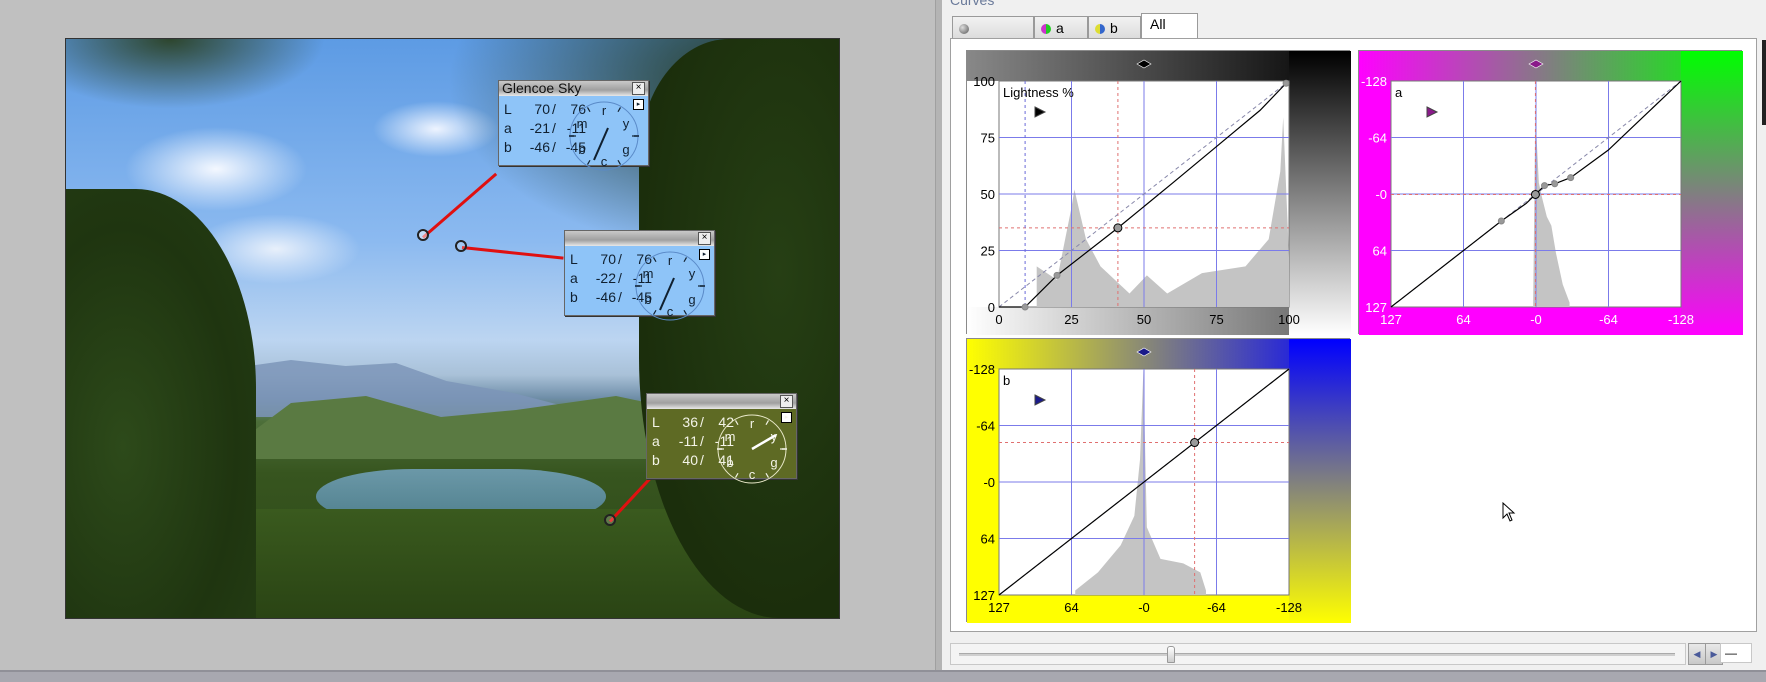 The width and height of the screenshot is (1766, 682). Describe the element at coordinates (688, 441) in the screenshot. I see `before-value: -11` at that location.